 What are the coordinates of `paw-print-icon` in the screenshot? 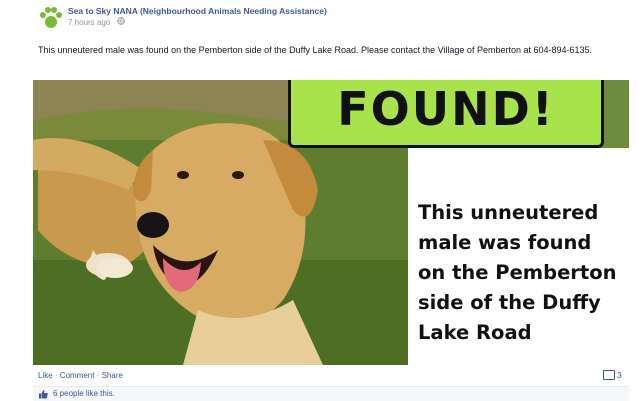 It's located at (51, 17).